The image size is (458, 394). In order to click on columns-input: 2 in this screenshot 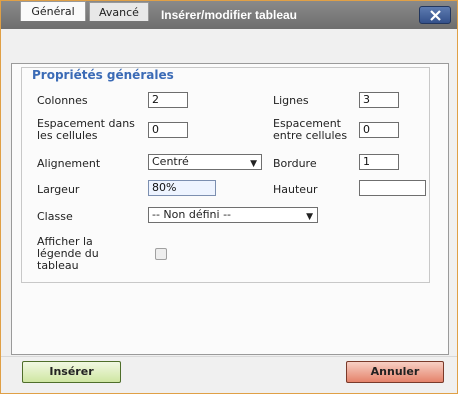, I will do `click(168, 100)`.